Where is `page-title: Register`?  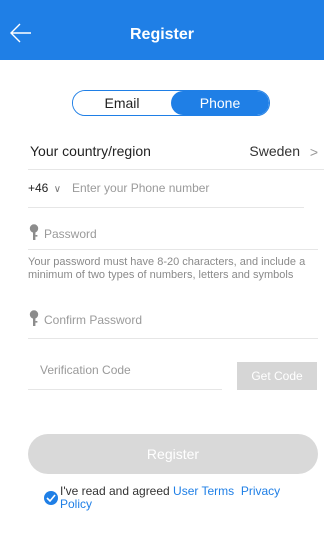 page-title: Register is located at coordinates (162, 34).